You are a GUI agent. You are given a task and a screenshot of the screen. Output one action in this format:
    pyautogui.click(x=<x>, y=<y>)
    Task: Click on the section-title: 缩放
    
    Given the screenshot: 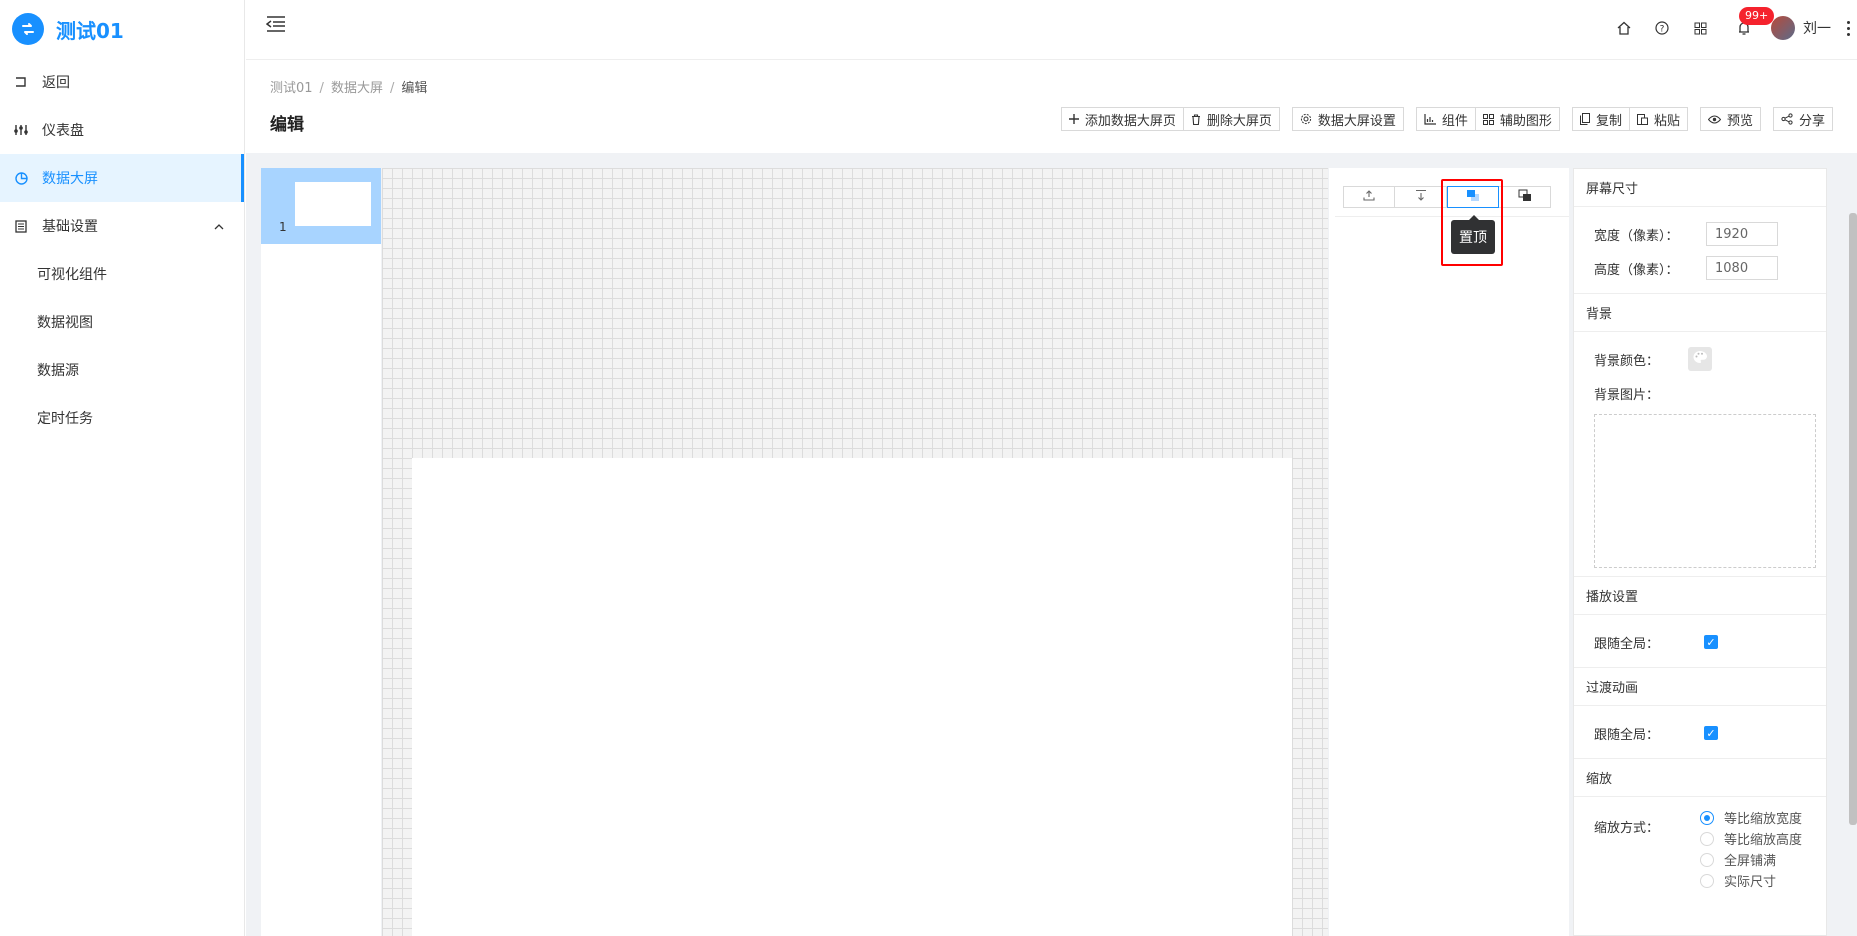 What is the action you would take?
    pyautogui.click(x=1700, y=778)
    